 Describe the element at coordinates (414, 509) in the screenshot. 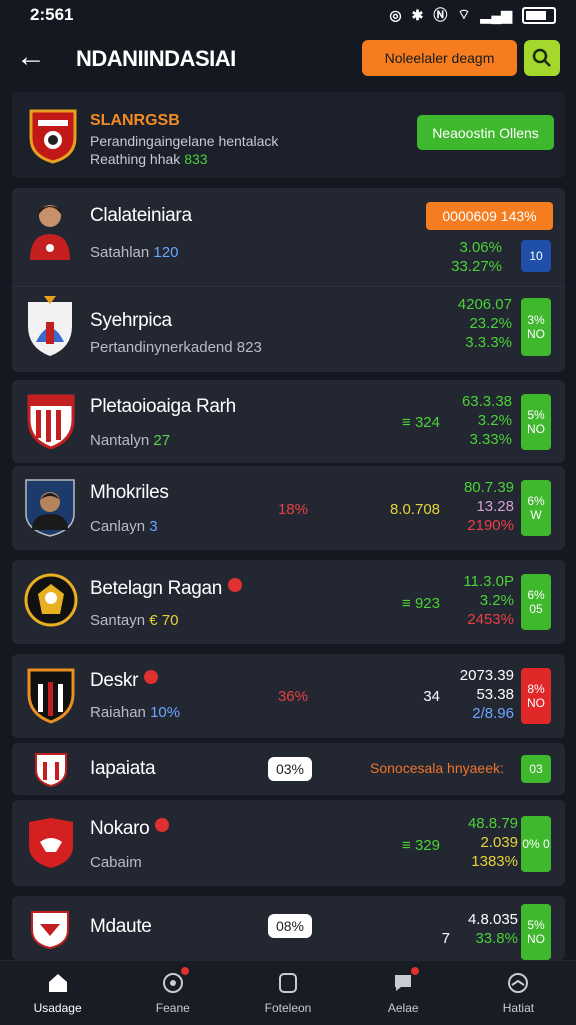

I see `mid-value: 8.0.708` at that location.